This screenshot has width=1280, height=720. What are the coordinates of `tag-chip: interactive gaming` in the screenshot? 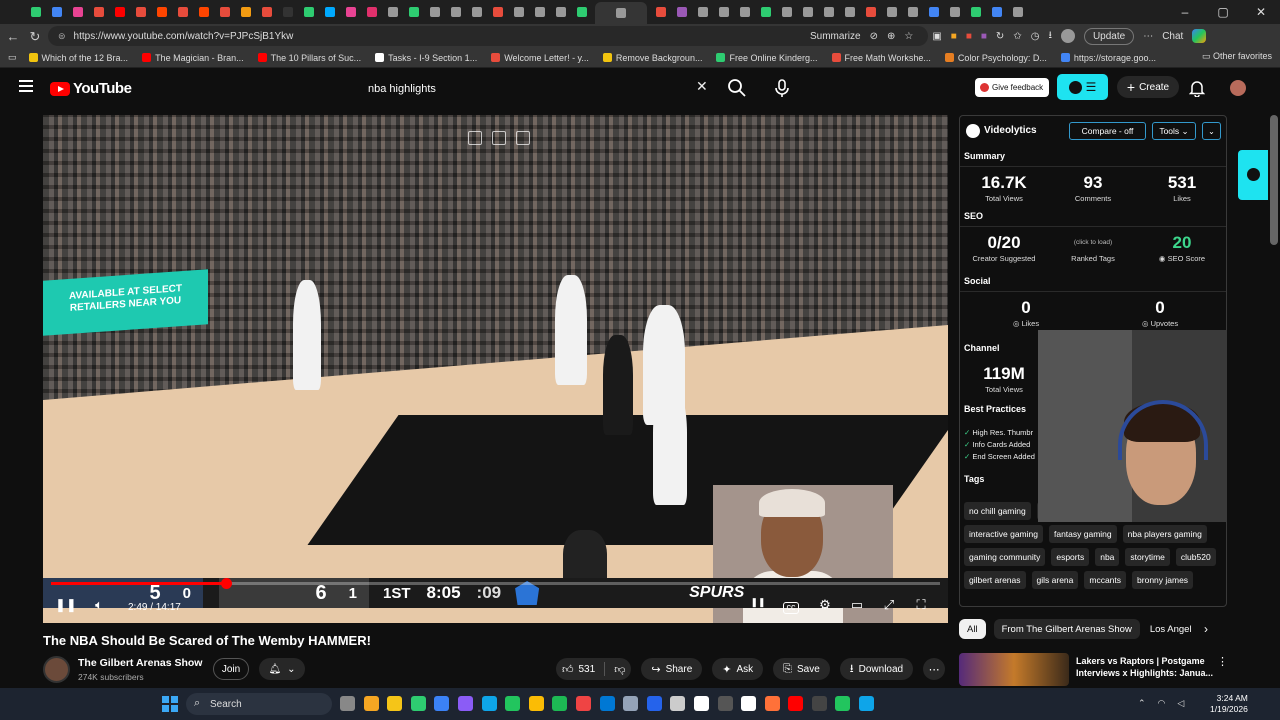 It's located at (1003, 534).